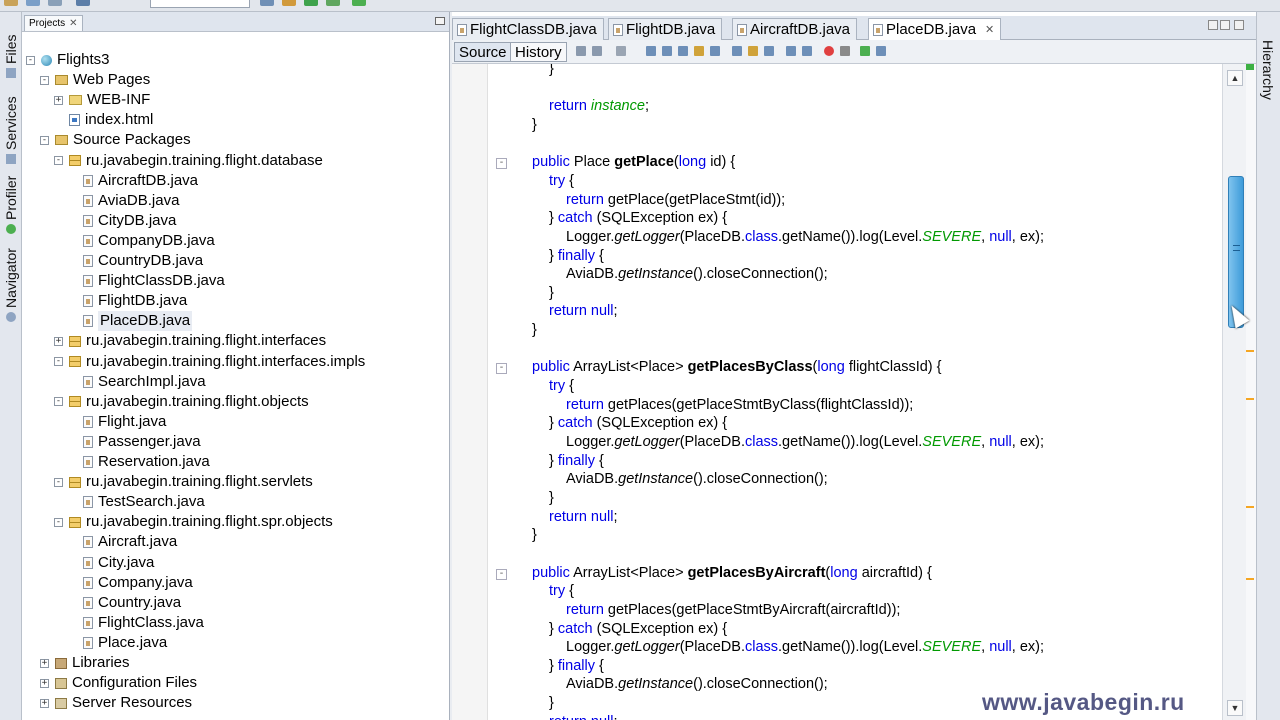 This screenshot has width=1280, height=720. I want to click on comment-icon, so click(865, 51).